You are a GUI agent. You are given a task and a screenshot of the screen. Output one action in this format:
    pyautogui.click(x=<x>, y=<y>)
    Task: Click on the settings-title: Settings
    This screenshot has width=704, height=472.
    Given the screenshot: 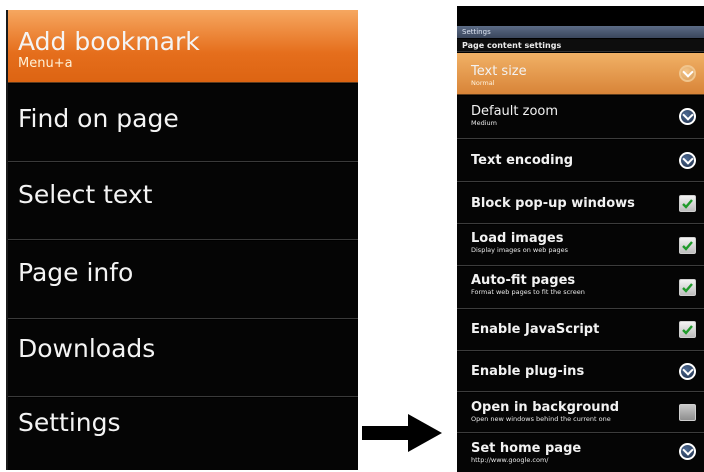 What is the action you would take?
    pyautogui.click(x=580, y=32)
    